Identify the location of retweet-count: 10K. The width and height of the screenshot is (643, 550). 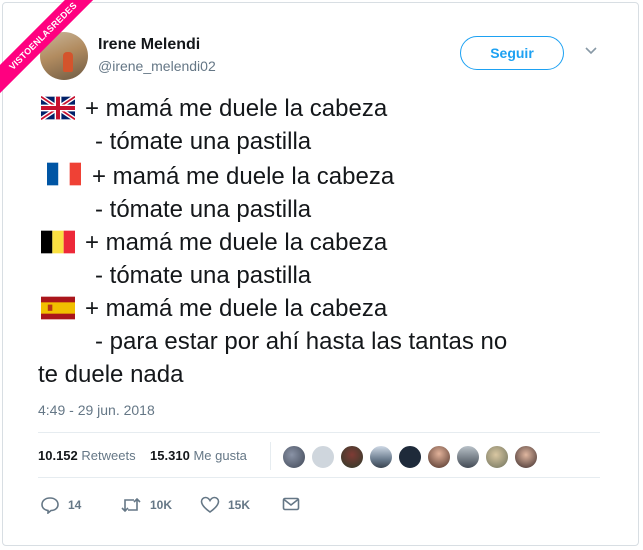
(161, 505).